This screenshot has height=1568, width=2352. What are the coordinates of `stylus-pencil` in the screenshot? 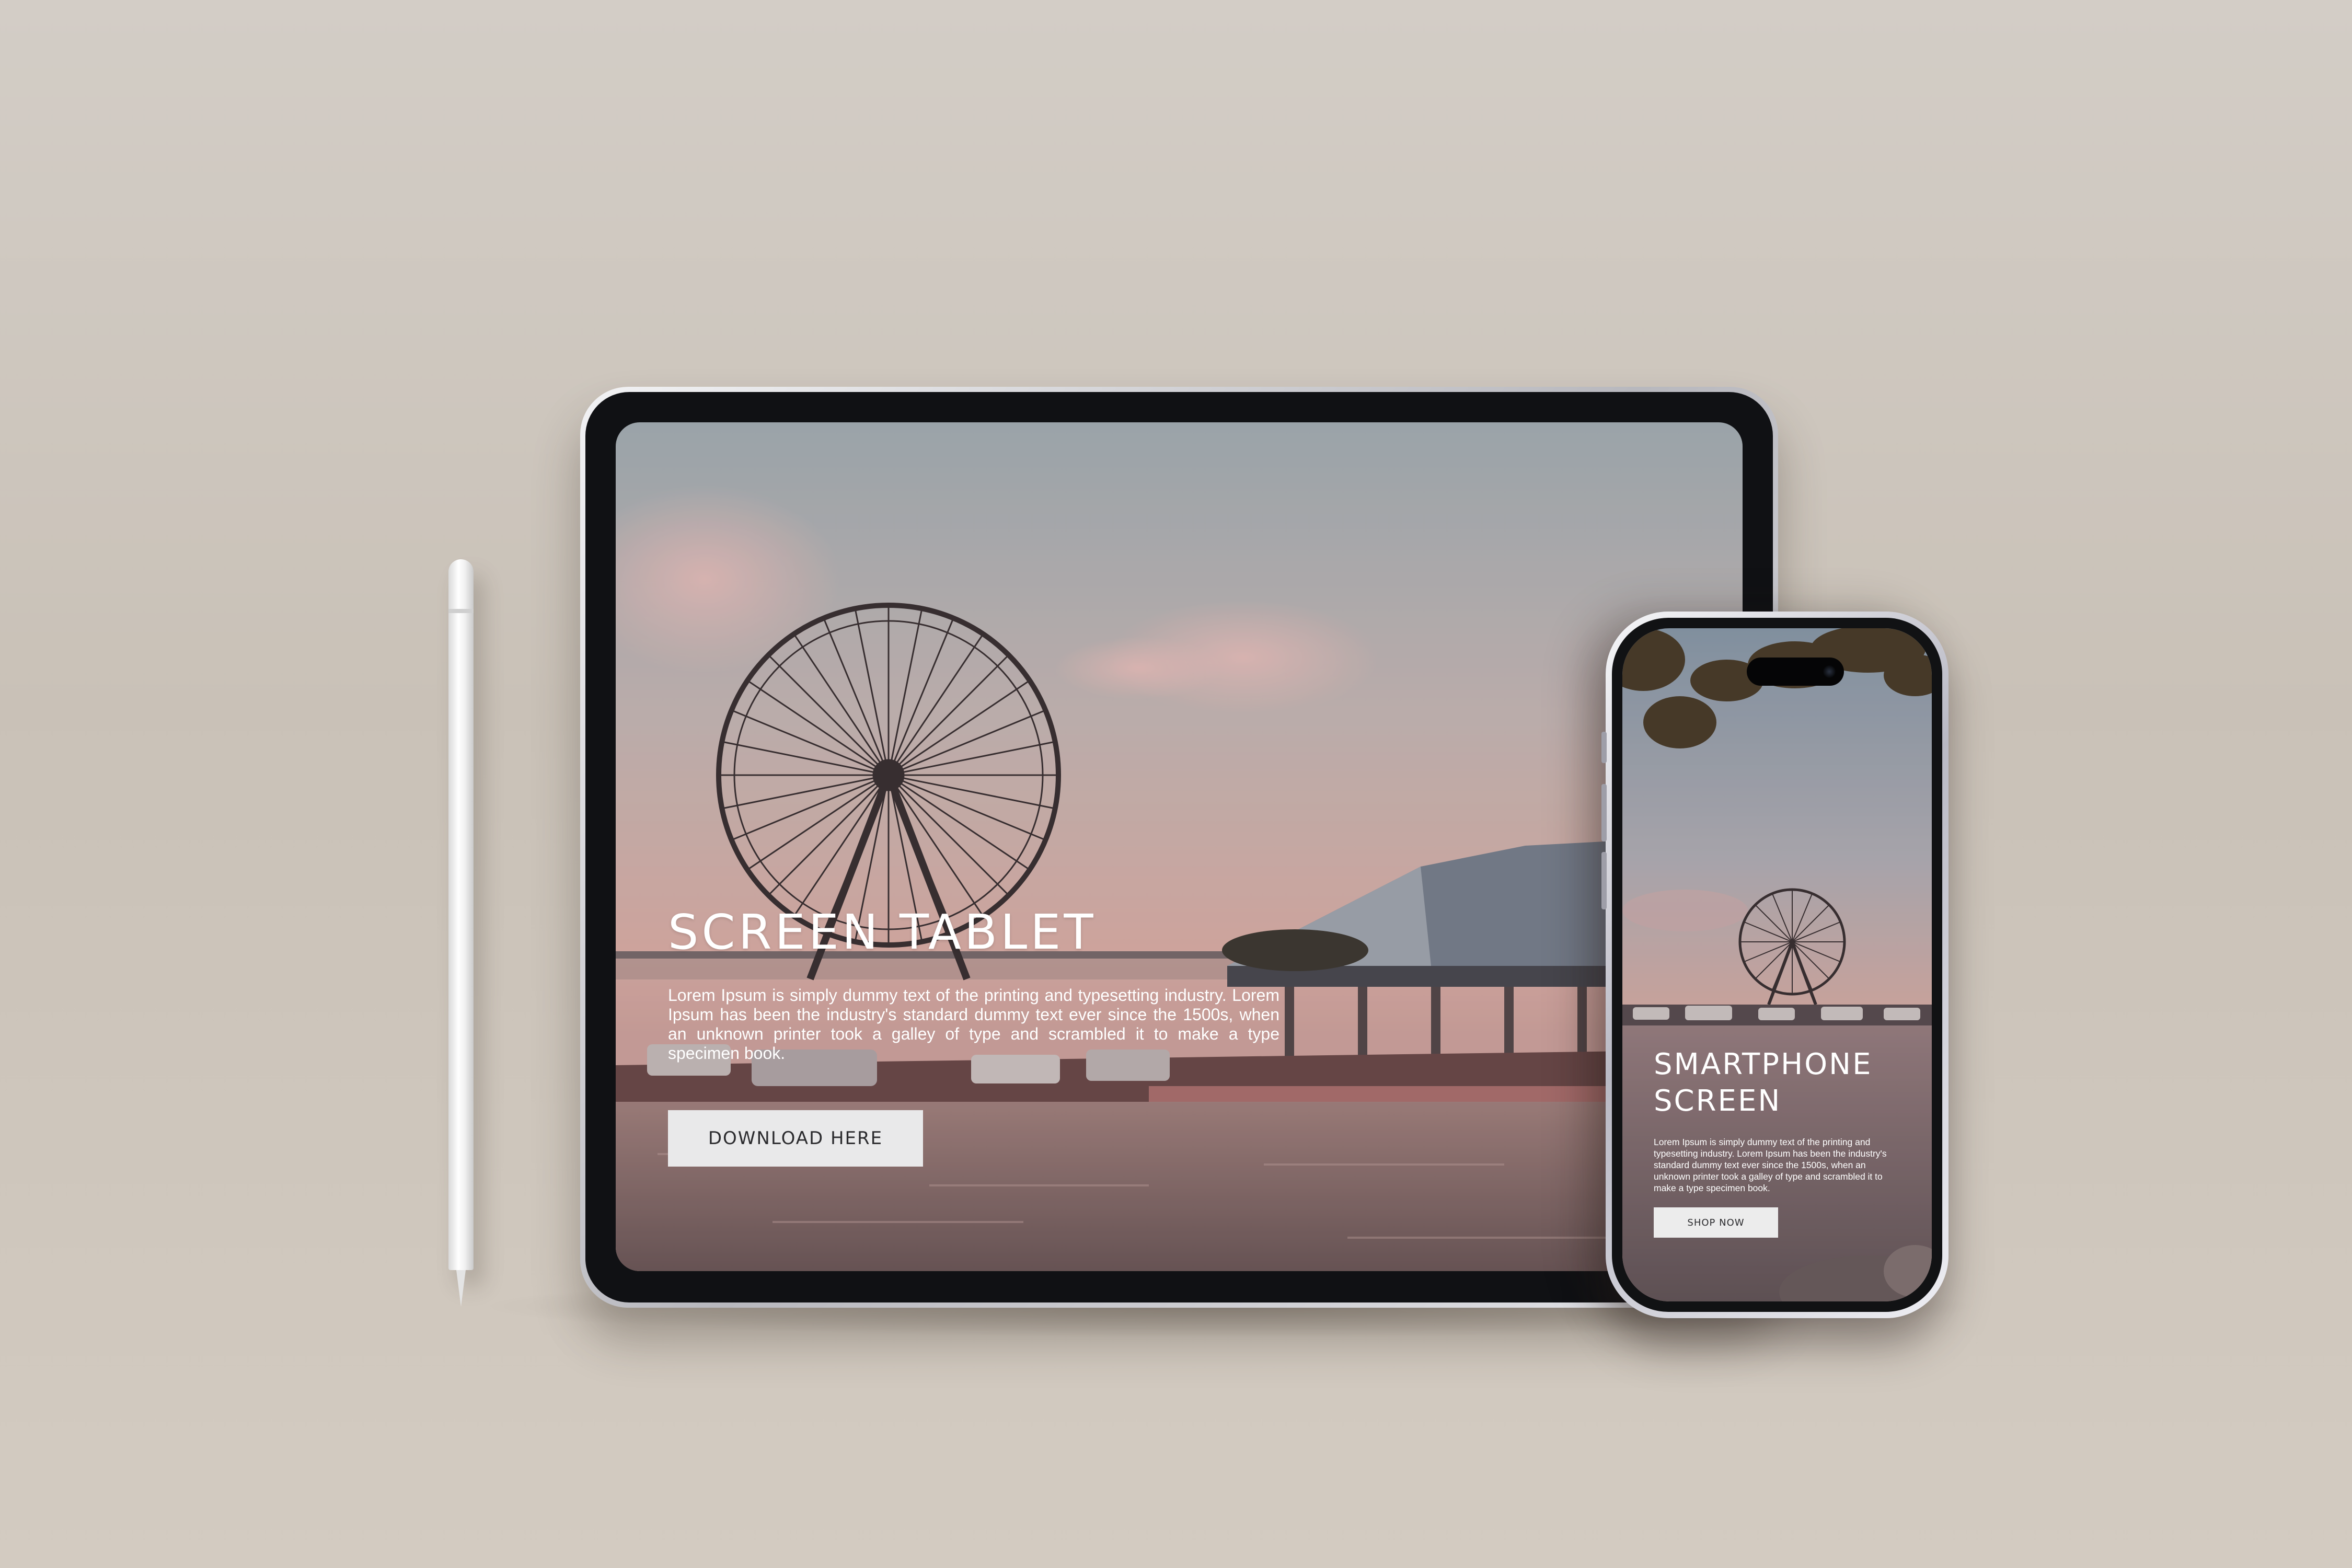 It's located at (461, 914).